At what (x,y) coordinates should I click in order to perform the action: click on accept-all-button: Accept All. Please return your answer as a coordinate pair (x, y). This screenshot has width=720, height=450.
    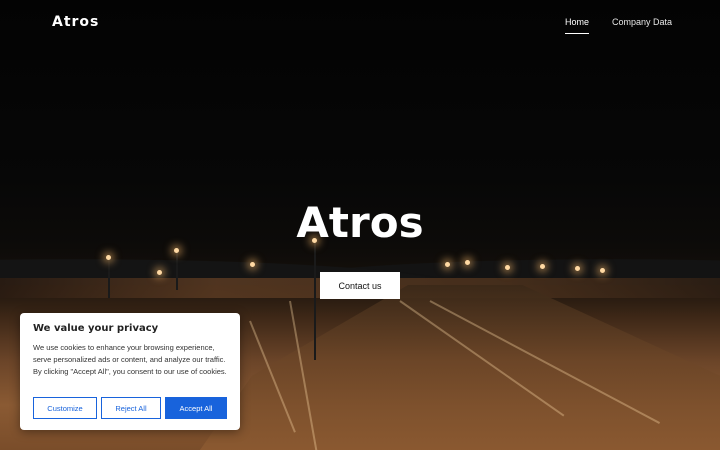
    Looking at the image, I should click on (196, 408).